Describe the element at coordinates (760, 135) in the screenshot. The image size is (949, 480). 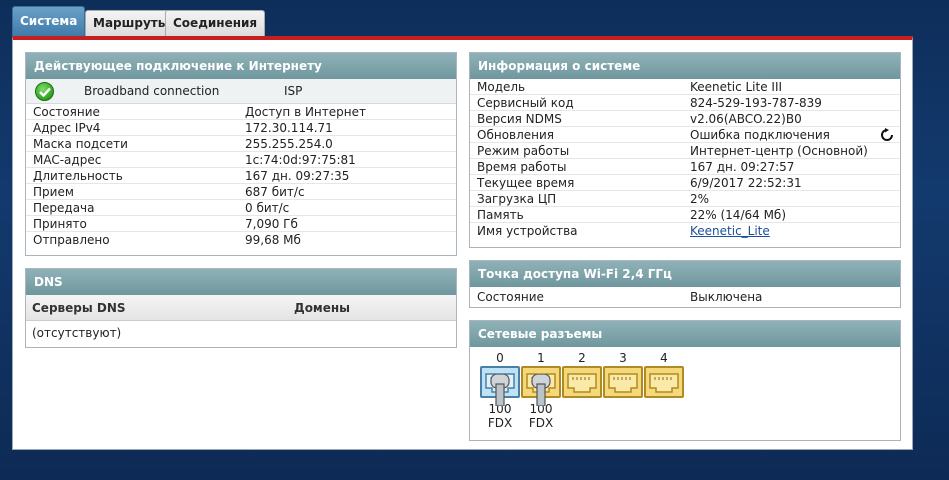
I see `system-info-row-value: Ошибка подключения` at that location.